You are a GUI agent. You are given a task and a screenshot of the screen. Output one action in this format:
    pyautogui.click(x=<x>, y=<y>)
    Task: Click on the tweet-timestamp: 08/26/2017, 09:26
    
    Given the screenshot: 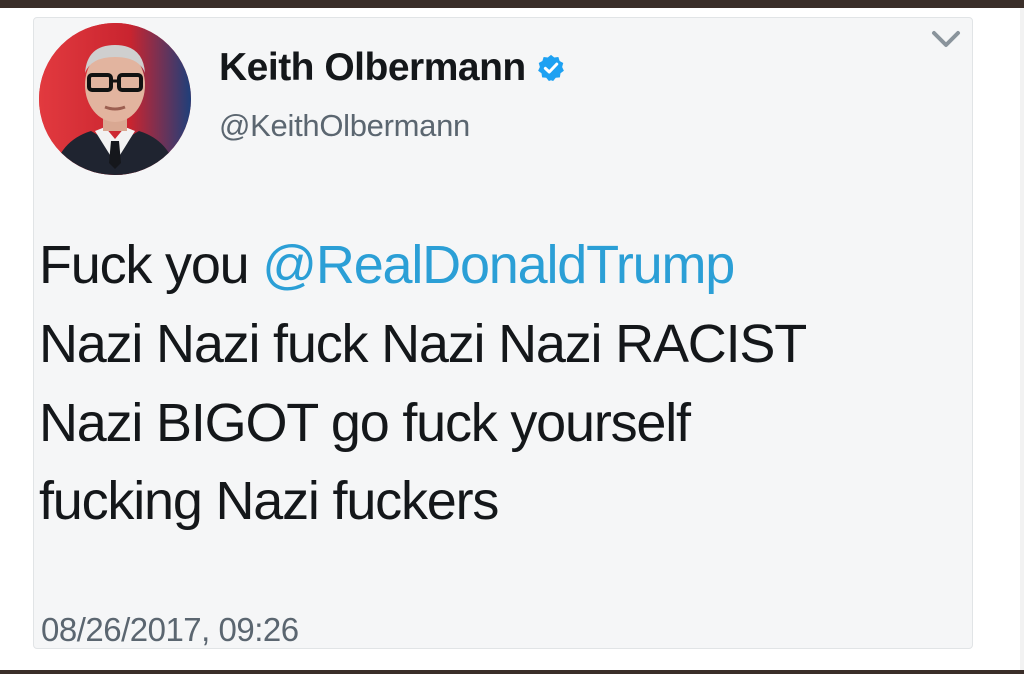 What is the action you would take?
    pyautogui.click(x=170, y=630)
    